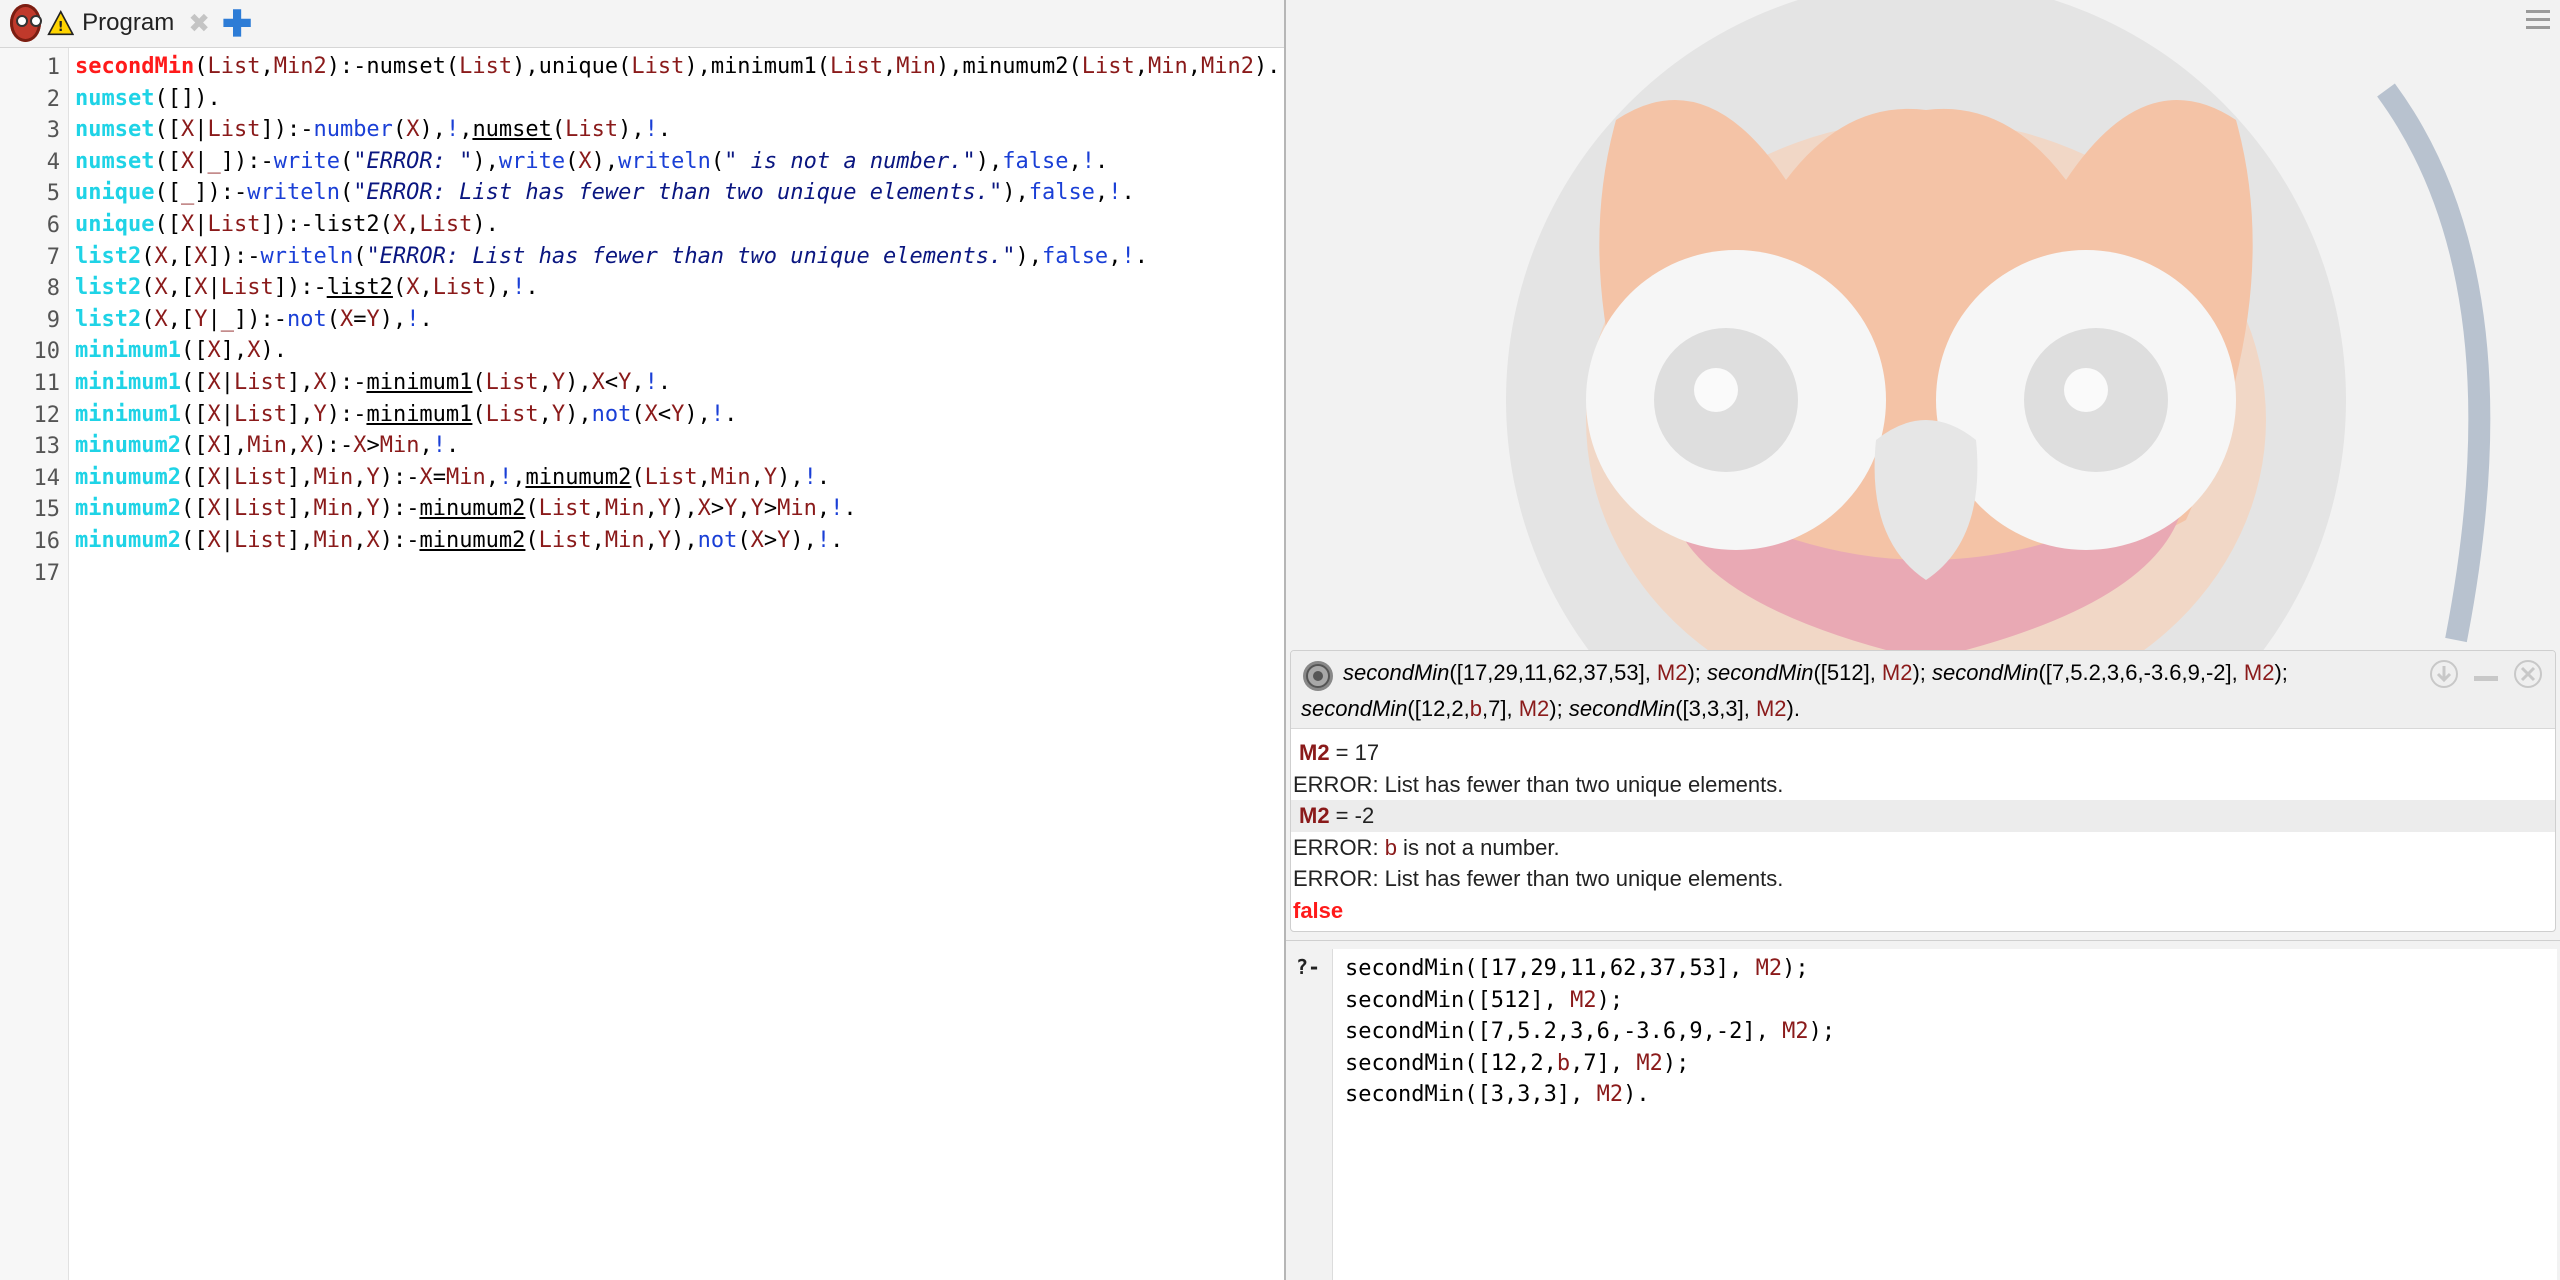 This screenshot has width=2560, height=1280. What do you see at coordinates (1517, 1064) in the screenshot?
I see `query-line: secondMin([12,2,b,7], M2);` at bounding box center [1517, 1064].